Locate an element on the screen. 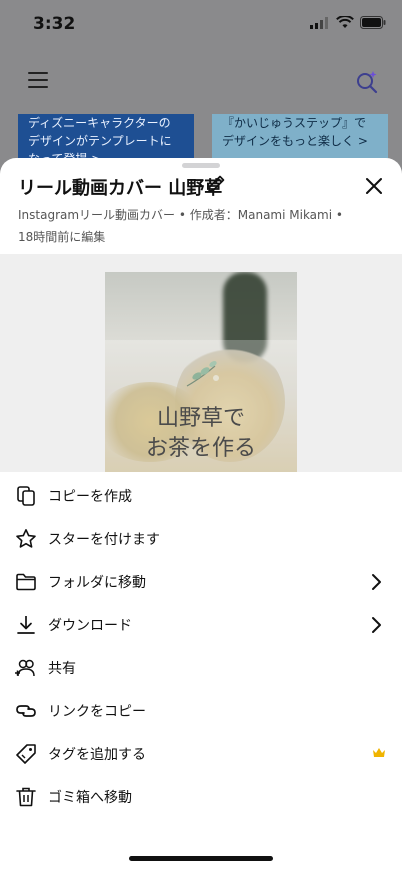 This screenshot has height=869, width=402. app-header is located at coordinates (201, 83).